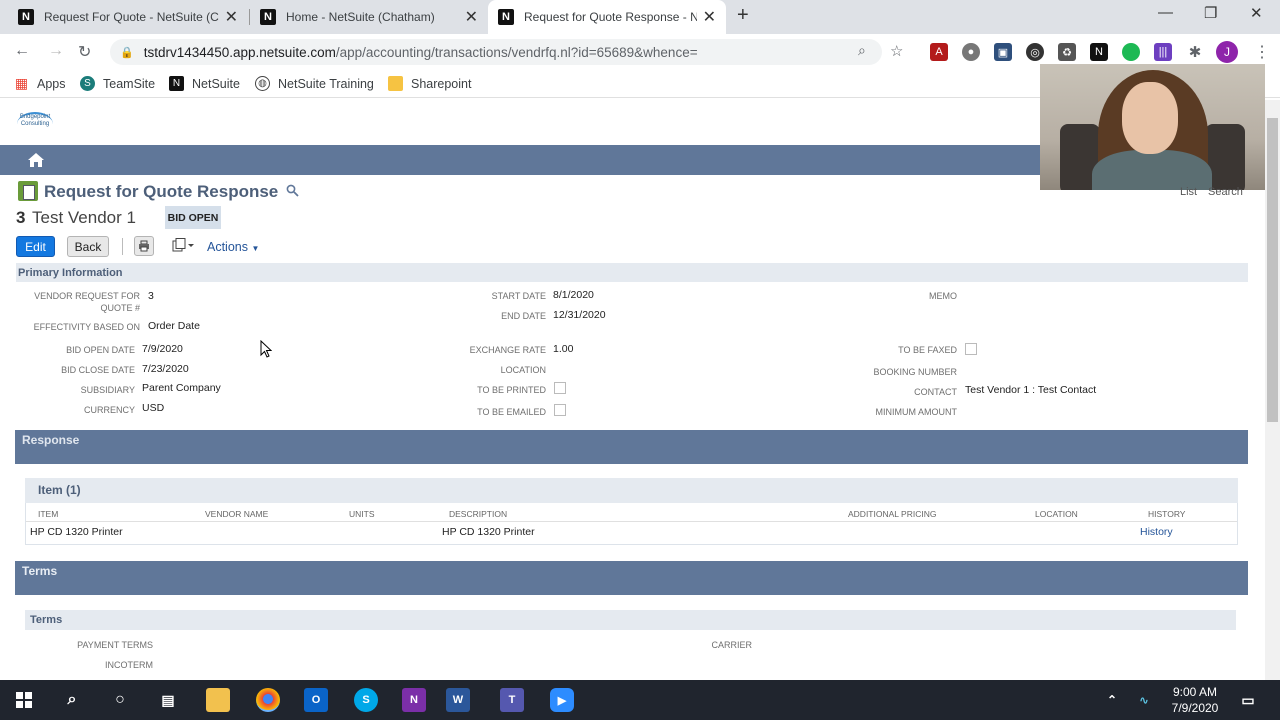 The width and height of the screenshot is (1280, 720). Describe the element at coordinates (268, 700) in the screenshot. I see `chrome-icon` at that location.